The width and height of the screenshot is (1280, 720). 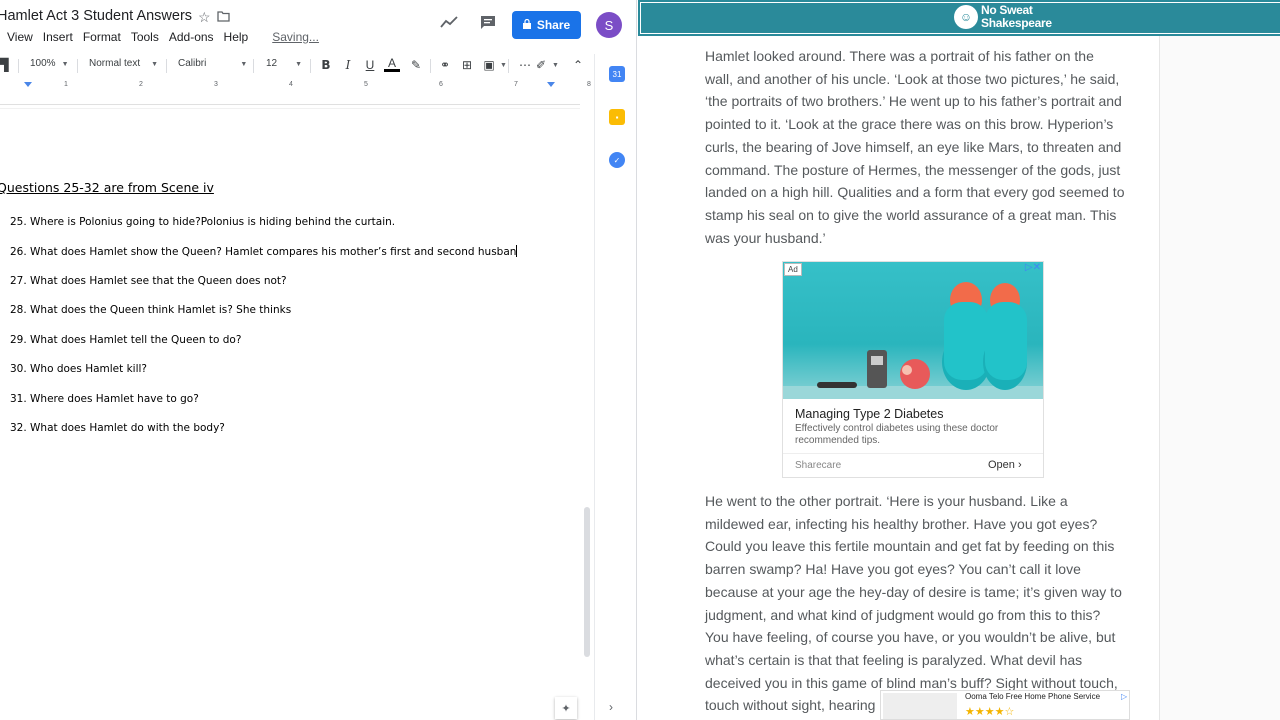 I want to click on collapse-toolbar-icon: ⌃, so click(x=578, y=65).